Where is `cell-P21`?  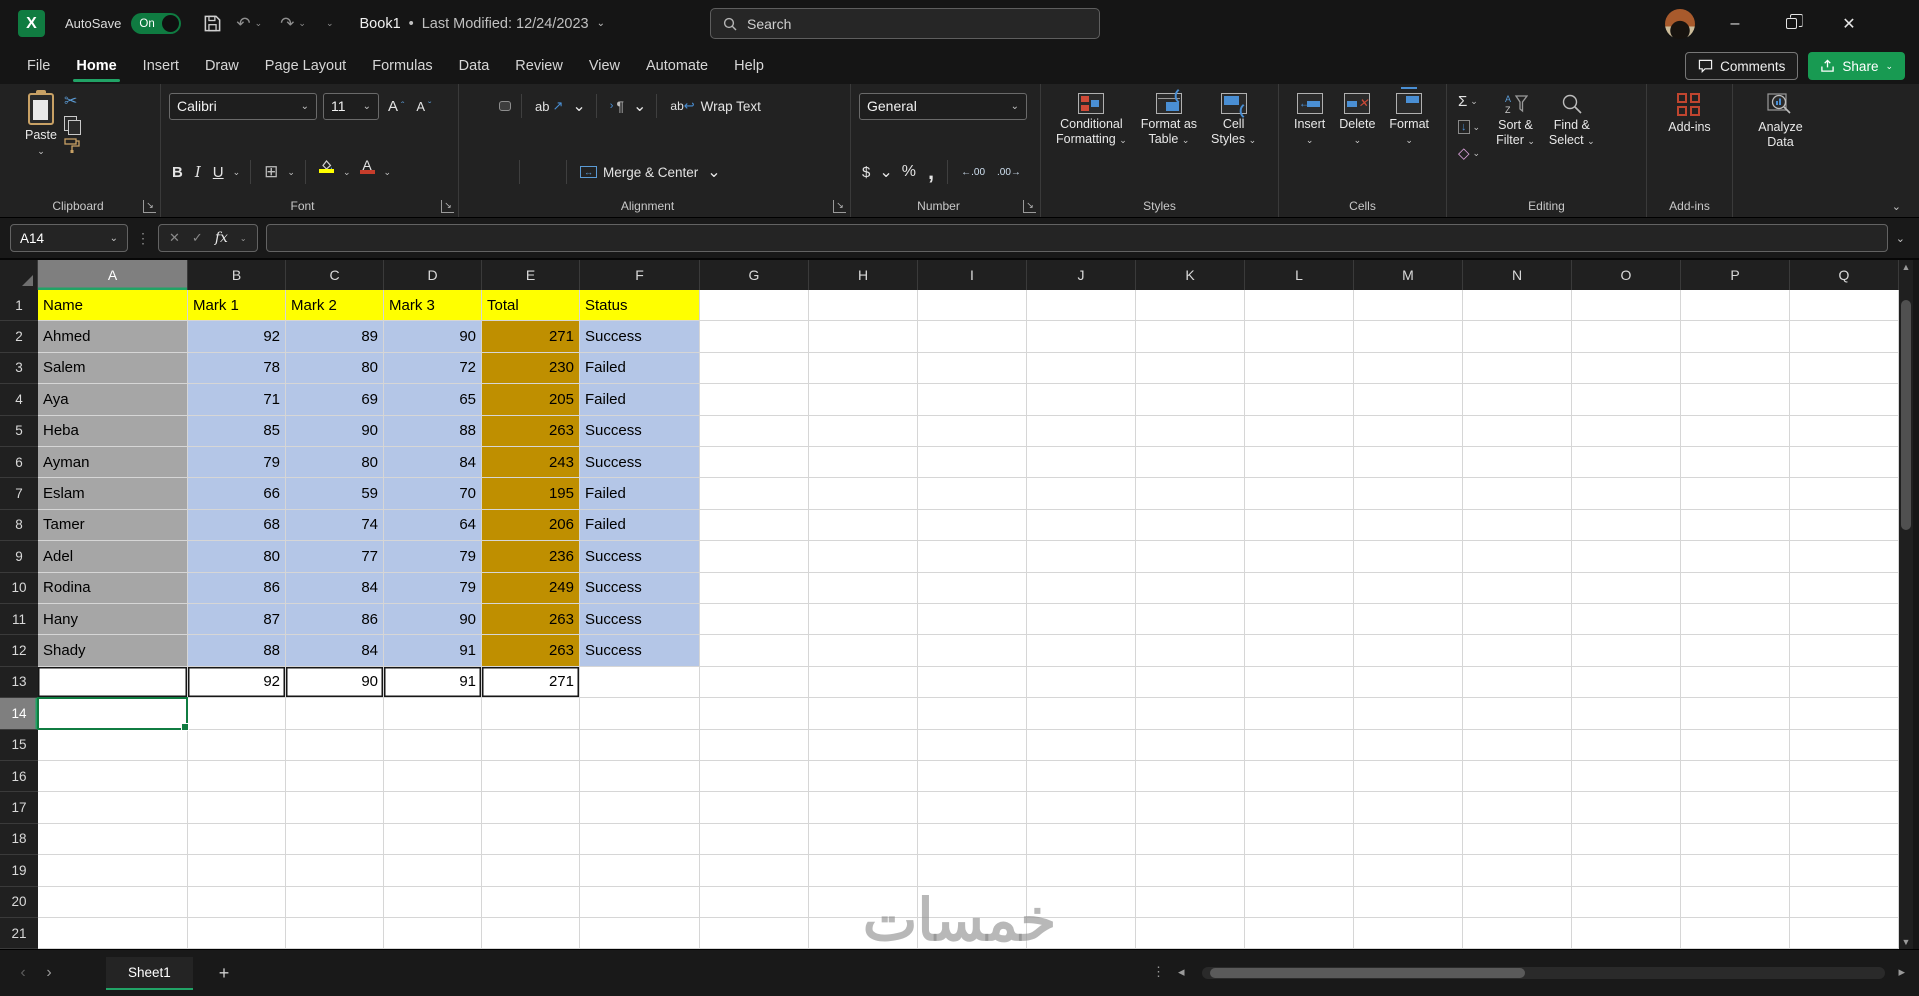 cell-P21 is located at coordinates (1735, 933).